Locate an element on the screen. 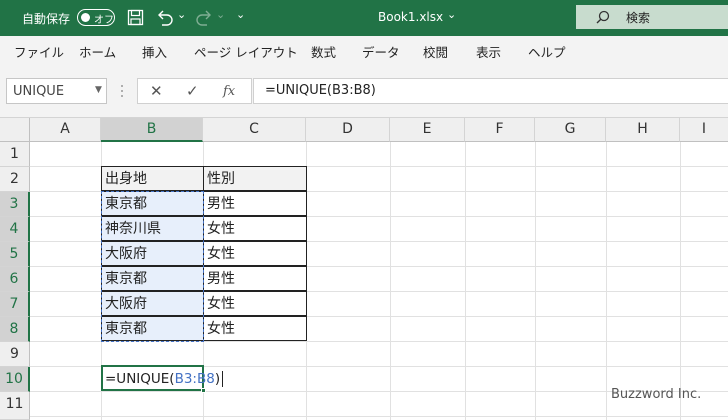  ribbon-tabs: ファイル ホーム 挿入 ページ レイアウト 数式 データ 校閲 表示 ヘルプ is located at coordinates (364, 51).